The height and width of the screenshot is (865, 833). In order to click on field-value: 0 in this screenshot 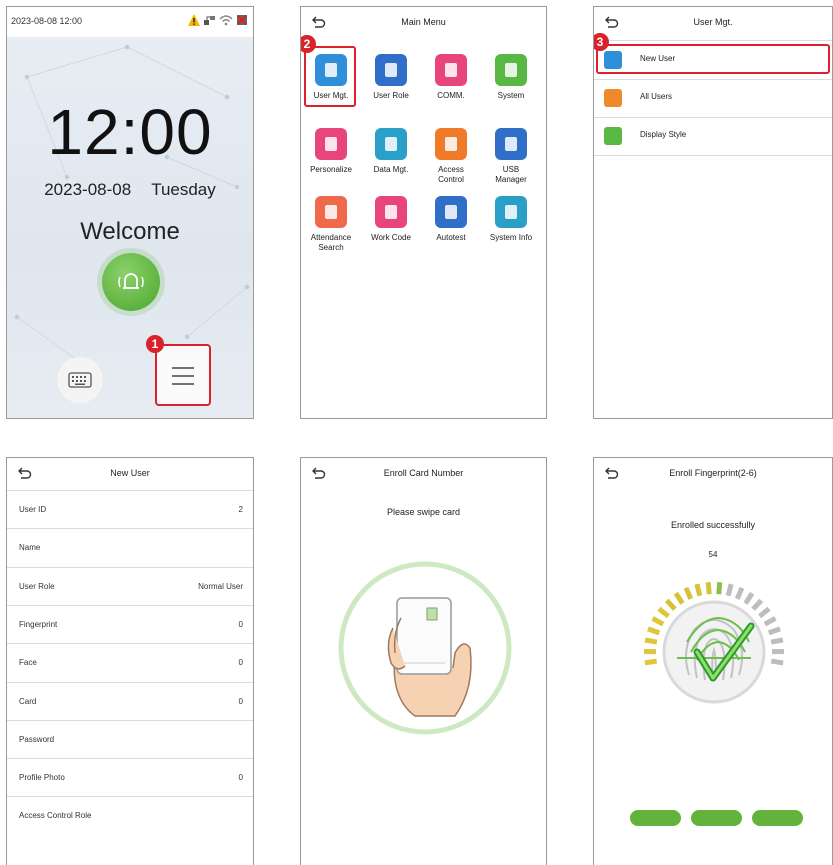, I will do `click(240, 624)`.